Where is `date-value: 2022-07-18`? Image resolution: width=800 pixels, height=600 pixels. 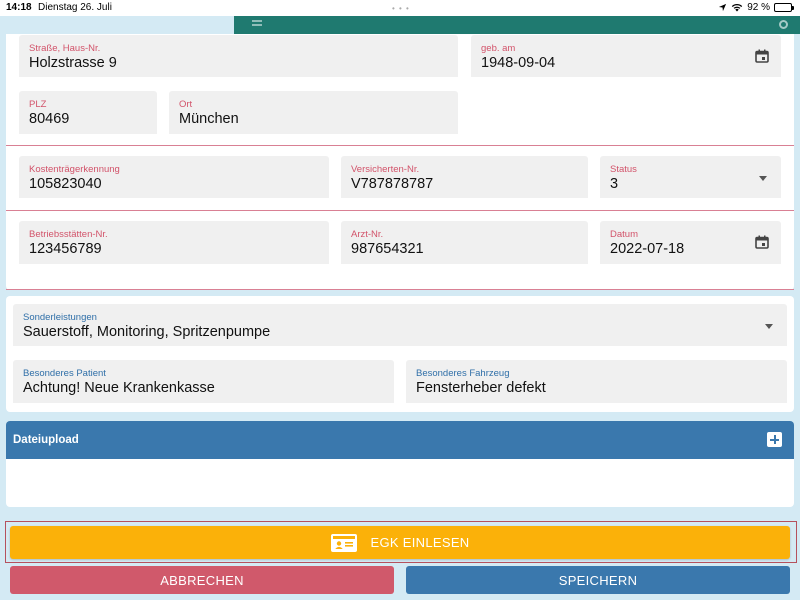
date-value: 2022-07-18 is located at coordinates (647, 249).